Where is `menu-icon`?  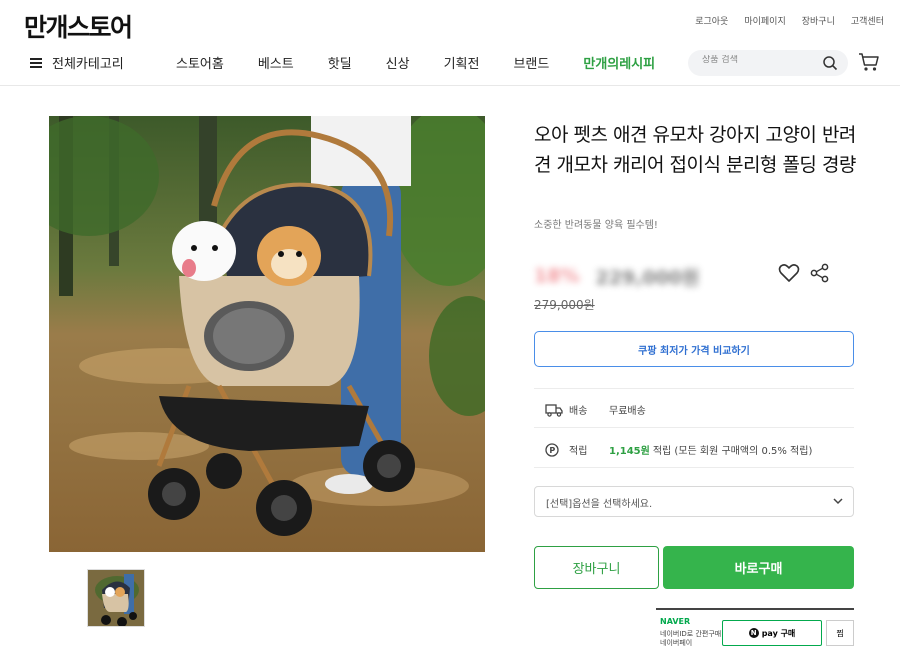
menu-icon is located at coordinates (36, 62).